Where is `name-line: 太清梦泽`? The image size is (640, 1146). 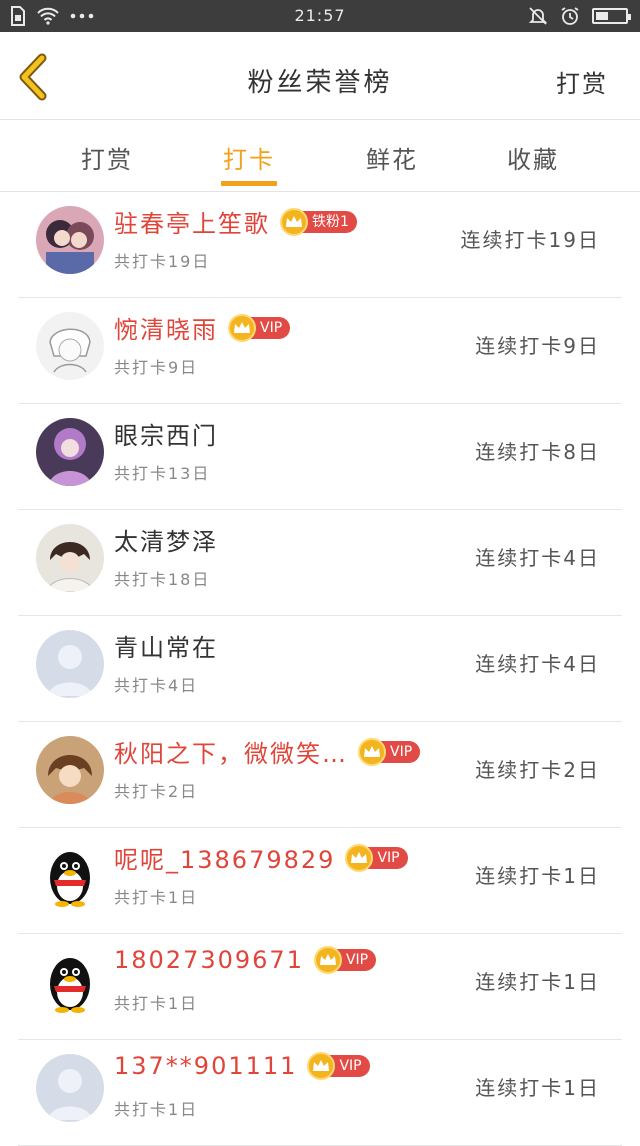 name-line: 太清梦泽 is located at coordinates (166, 539).